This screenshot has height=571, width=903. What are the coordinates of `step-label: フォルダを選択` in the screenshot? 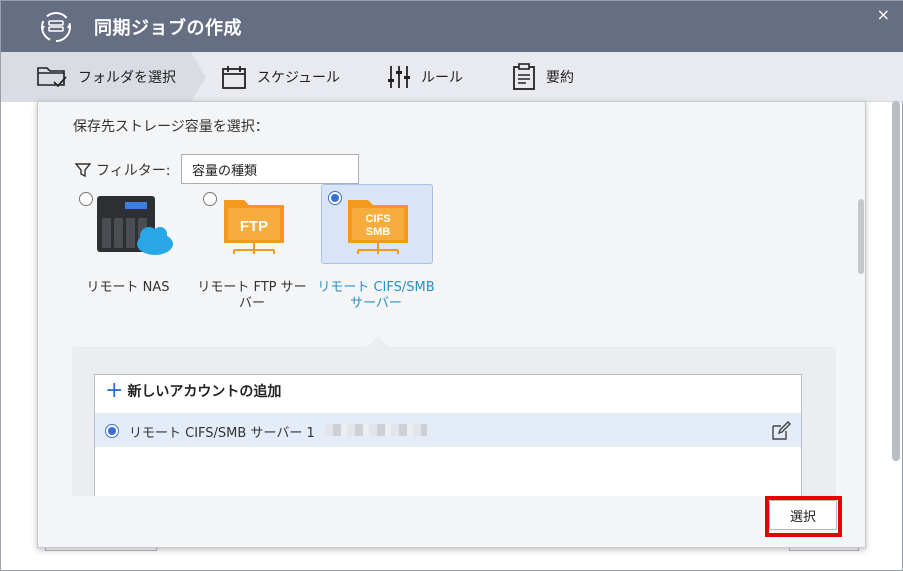 It's located at (127, 78).